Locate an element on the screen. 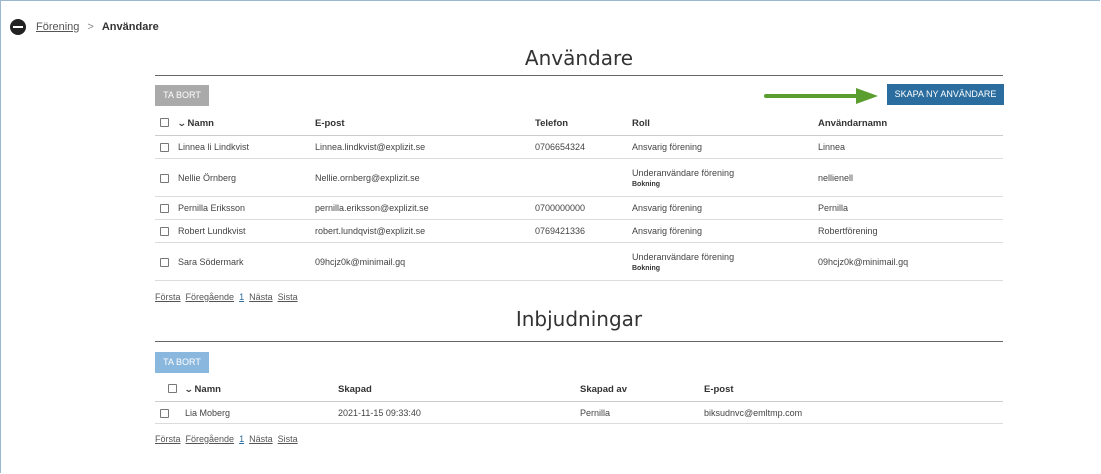 The width and height of the screenshot is (1101, 474). users-title-rule is located at coordinates (579, 75).